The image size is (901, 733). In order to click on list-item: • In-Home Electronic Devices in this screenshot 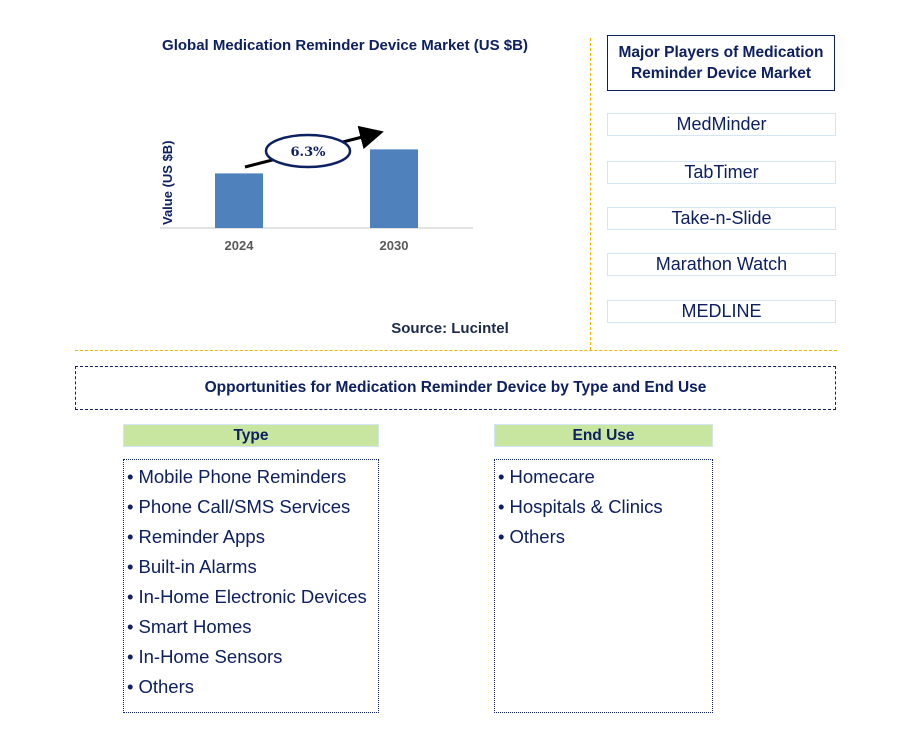, I will do `click(251, 597)`.